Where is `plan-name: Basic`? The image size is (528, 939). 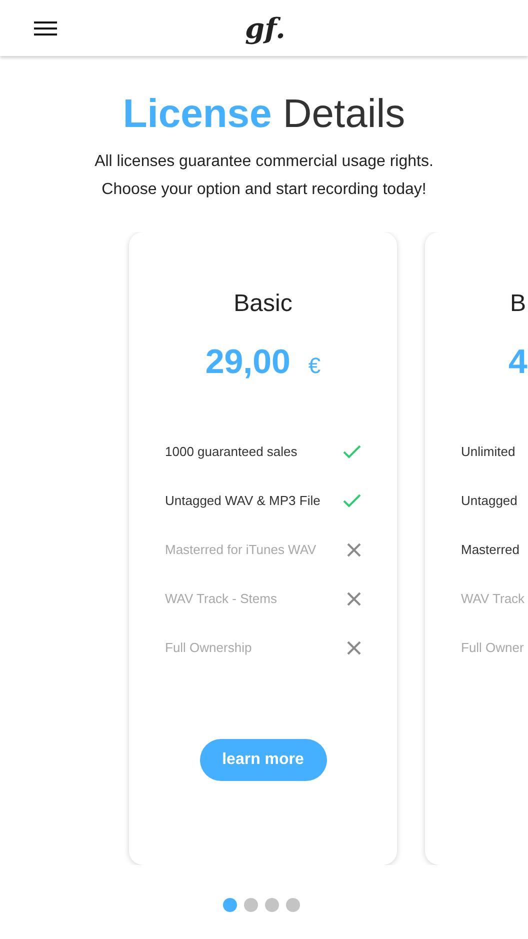 plan-name: Basic is located at coordinates (263, 304).